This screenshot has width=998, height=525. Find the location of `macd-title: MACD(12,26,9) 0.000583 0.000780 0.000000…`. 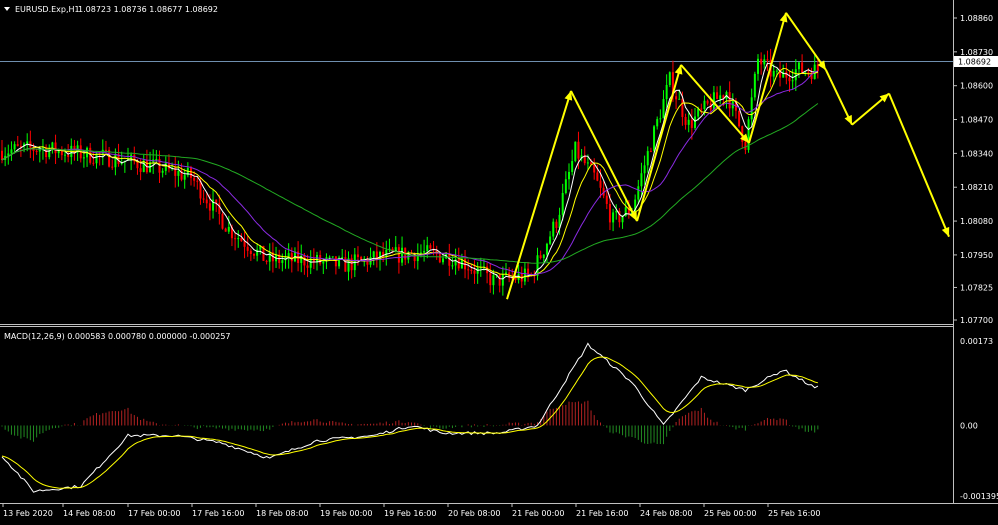

macd-title: MACD(12,26,9) 0.000583 0.000780 0.000000… is located at coordinates (117, 336).